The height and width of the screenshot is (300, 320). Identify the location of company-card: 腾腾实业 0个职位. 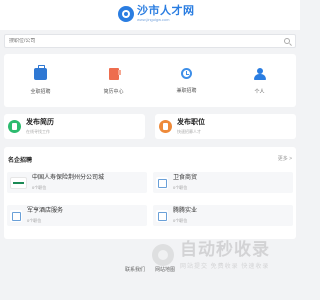
(223, 215).